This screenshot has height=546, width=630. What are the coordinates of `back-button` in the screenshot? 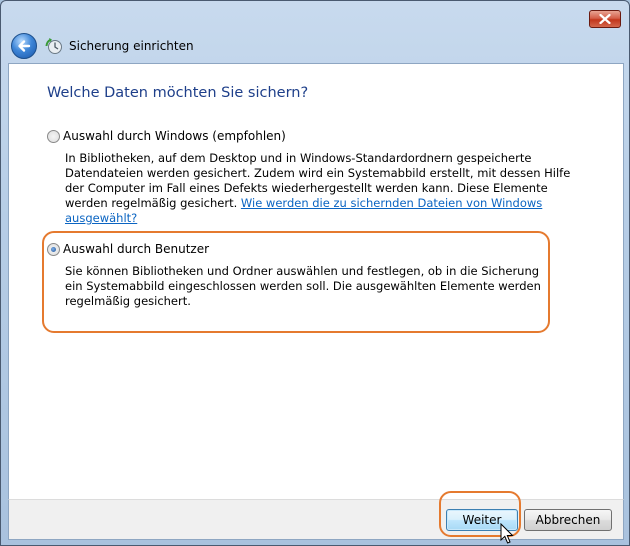 It's located at (24, 46).